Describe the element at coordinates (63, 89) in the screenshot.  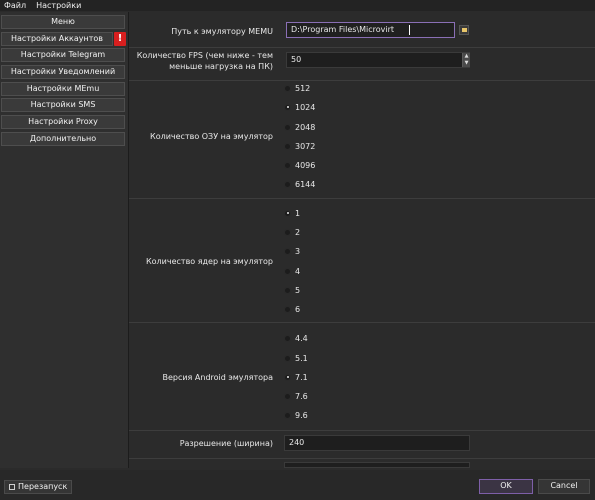
I see `sidebar-item-memu: Настройки MEmu` at that location.